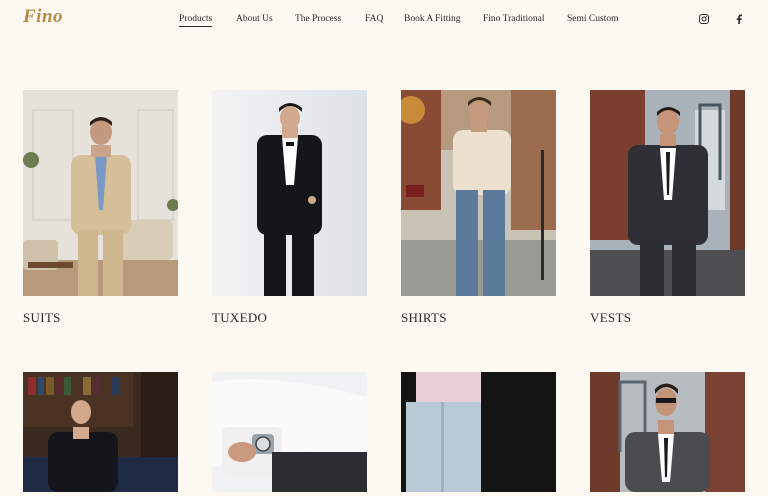  I want to click on product-card-tuxedo: TUXEDO, so click(289, 207).